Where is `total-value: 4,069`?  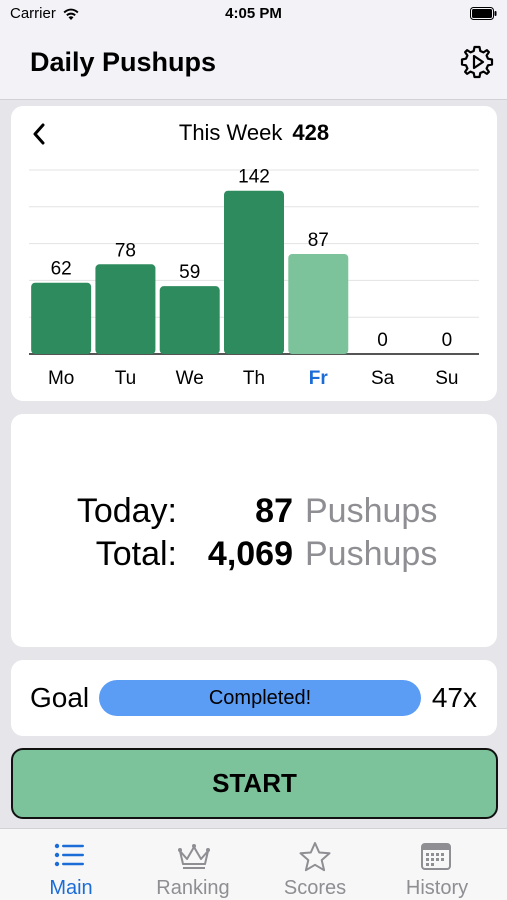 total-value: 4,069 is located at coordinates (250, 554).